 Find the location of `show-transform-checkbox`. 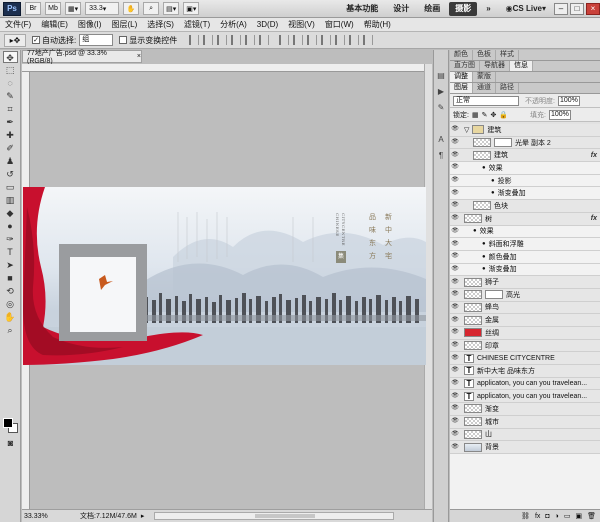

show-transform-checkbox is located at coordinates (123, 40).